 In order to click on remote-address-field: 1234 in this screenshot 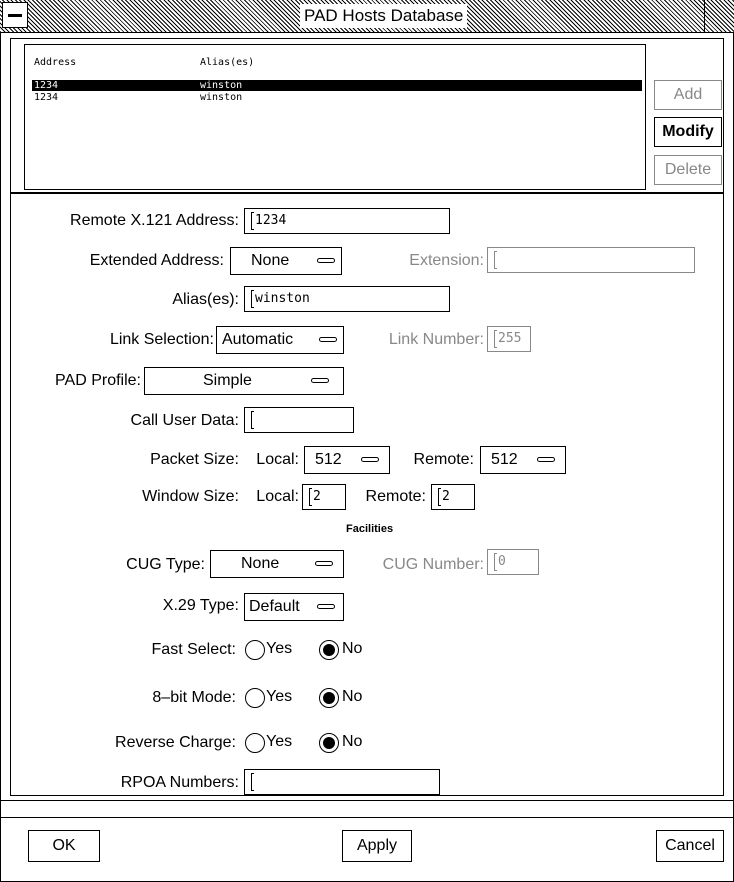, I will do `click(347, 221)`.